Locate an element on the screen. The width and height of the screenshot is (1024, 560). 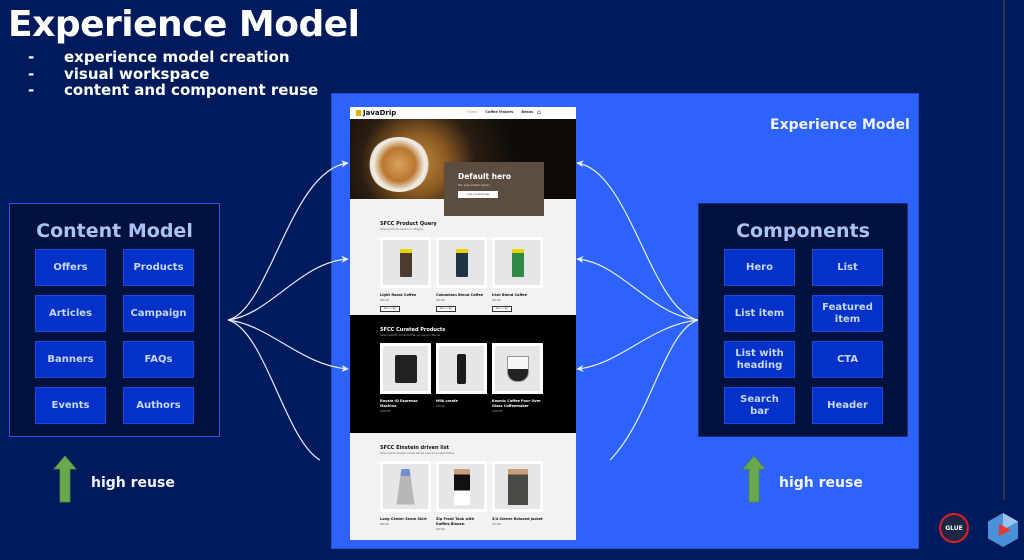
site-header: JavaDrip Home Coffee Makers Beans ⌂ is located at coordinates (463, 113).